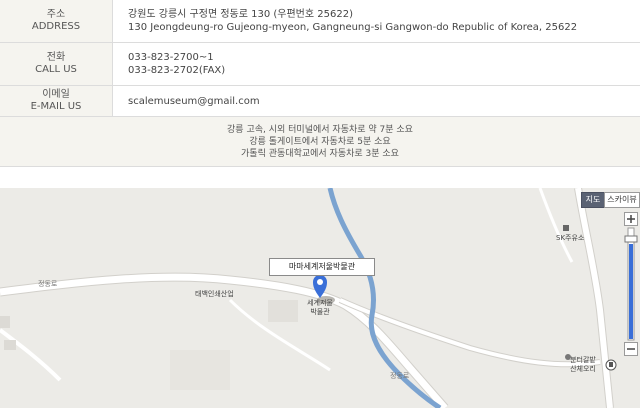 This screenshot has height=408, width=640. I want to click on email-label-ko: 이메일, so click(56, 94).